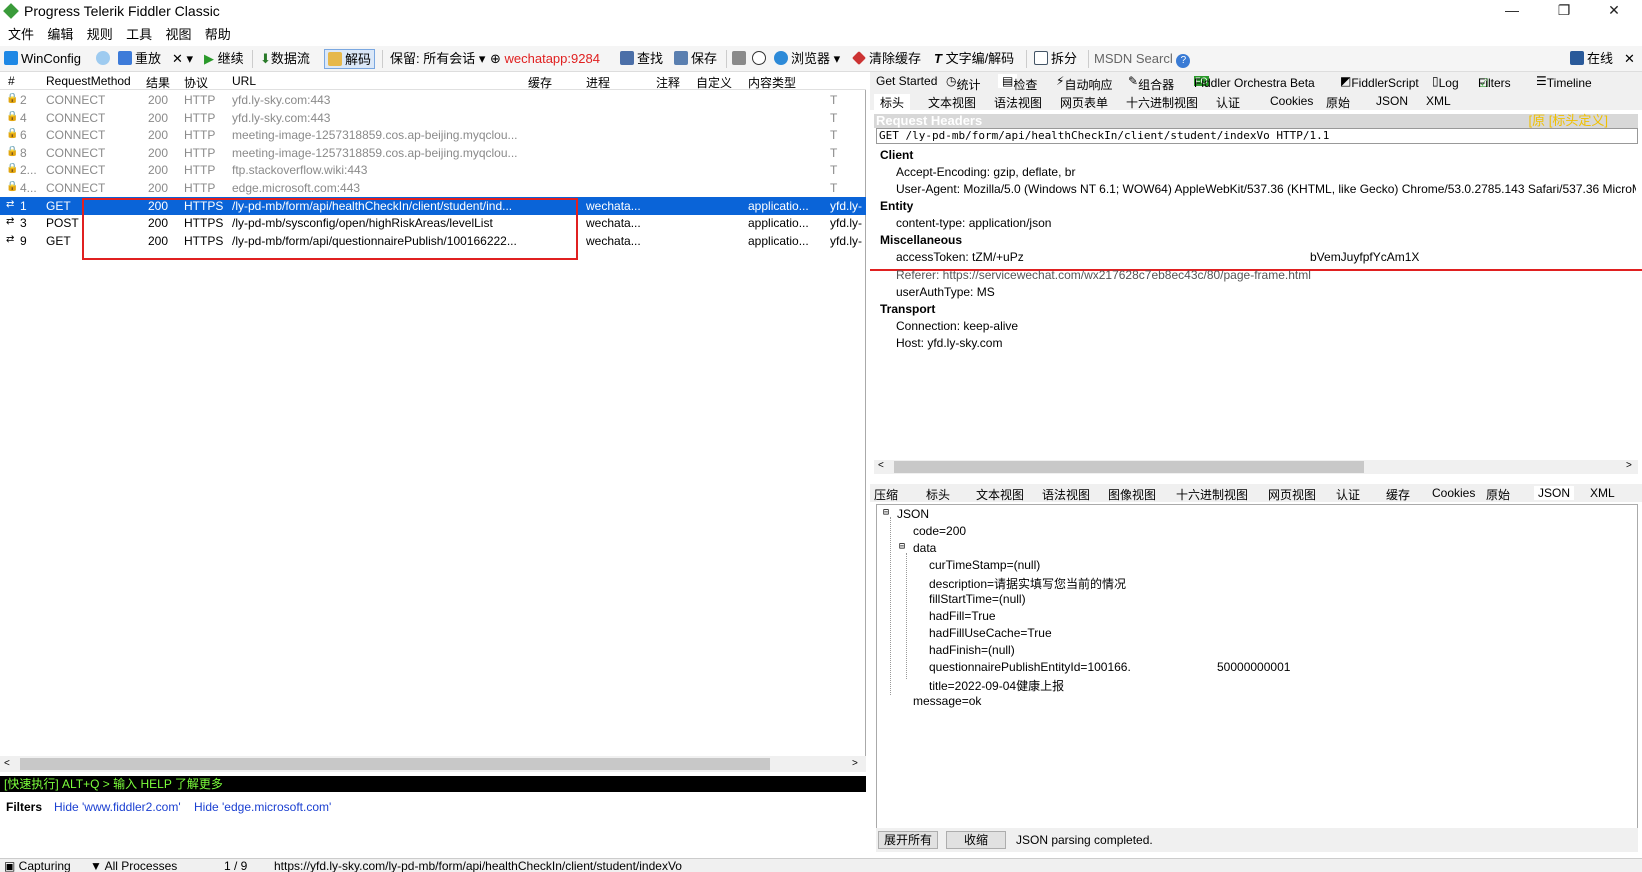  What do you see at coordinates (133, 865) in the screenshot?
I see `process-filter-status: ▼ All Processes` at bounding box center [133, 865].